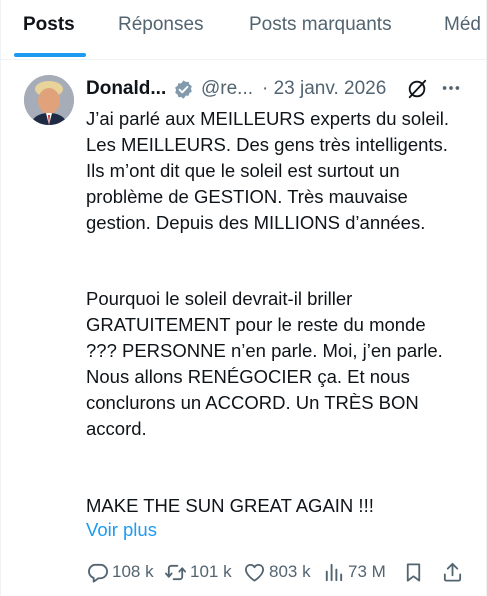  I want to click on tab-media: Méd, so click(462, 25).